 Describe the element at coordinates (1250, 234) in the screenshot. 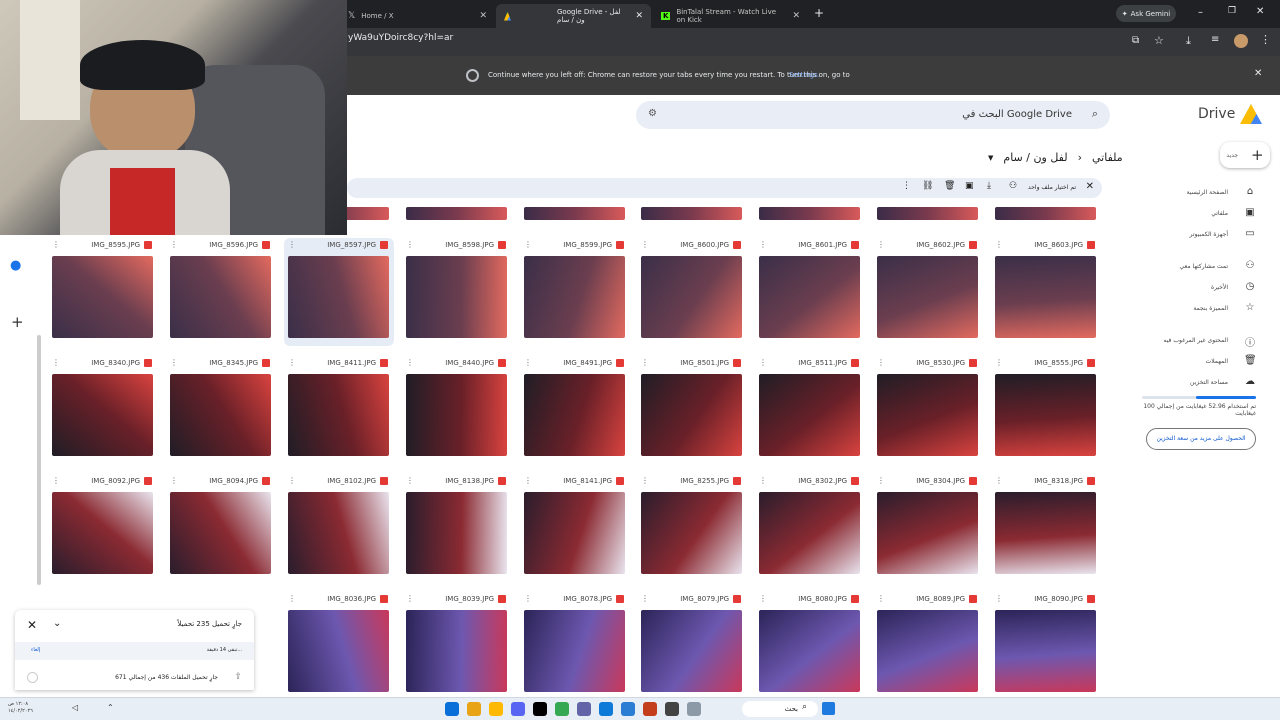

I see `computers-icon: ▭` at that location.